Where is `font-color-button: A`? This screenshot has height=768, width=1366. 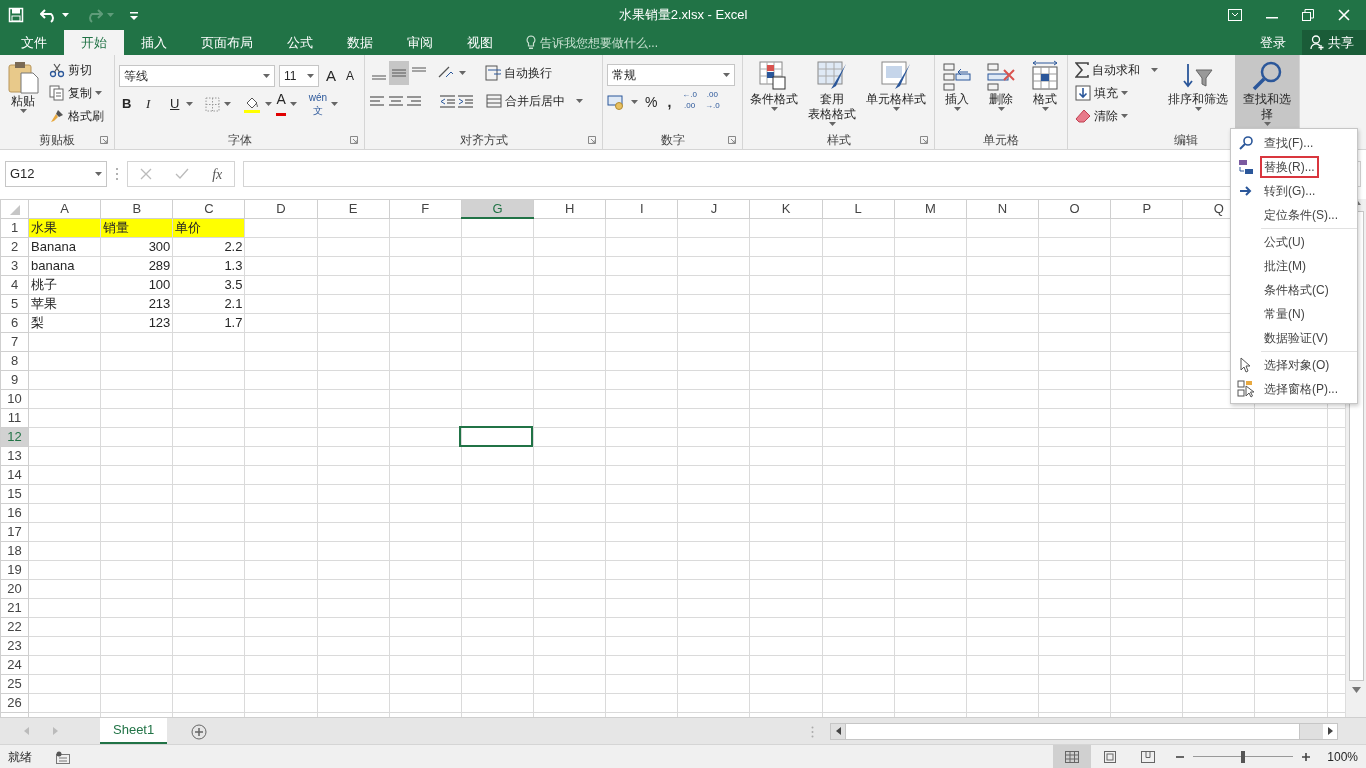 font-color-button: A is located at coordinates (281, 104).